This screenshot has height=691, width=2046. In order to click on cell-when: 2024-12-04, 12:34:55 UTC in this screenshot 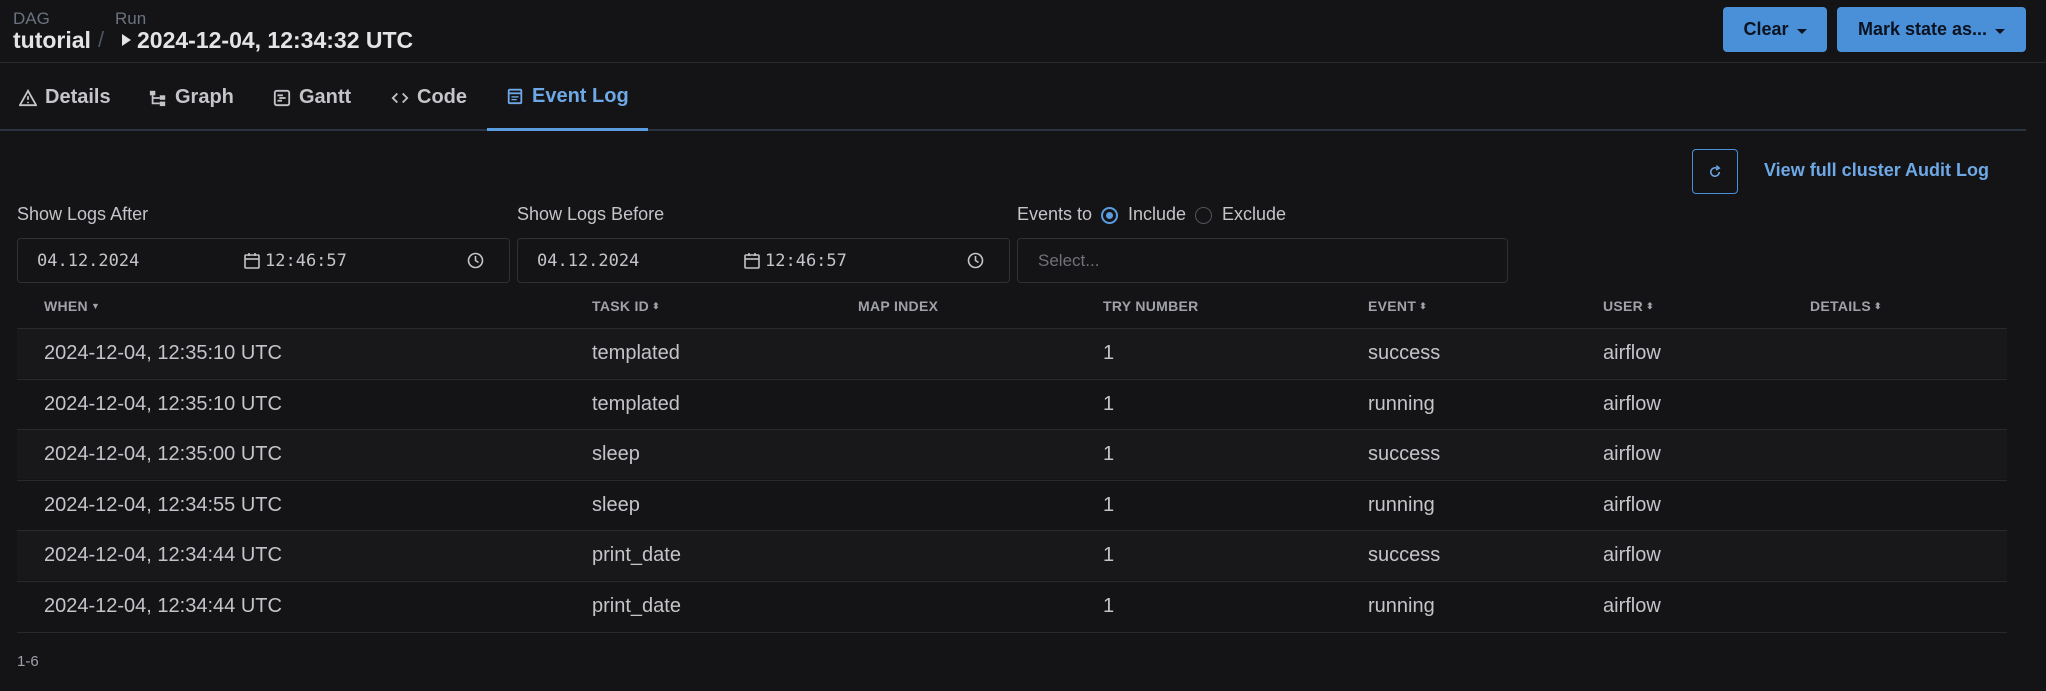, I will do `click(163, 505)`.